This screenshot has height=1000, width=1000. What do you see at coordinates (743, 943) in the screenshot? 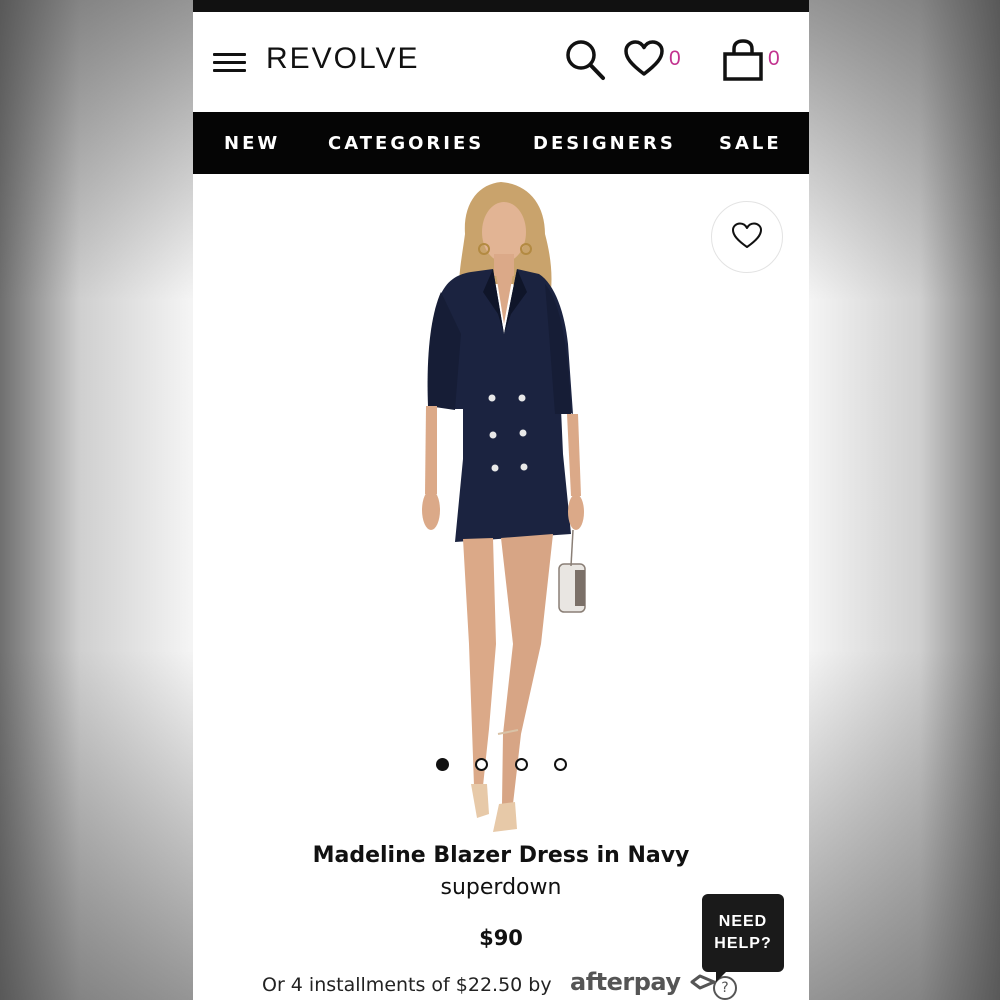
I see `need-help-line2: HELP?` at bounding box center [743, 943].